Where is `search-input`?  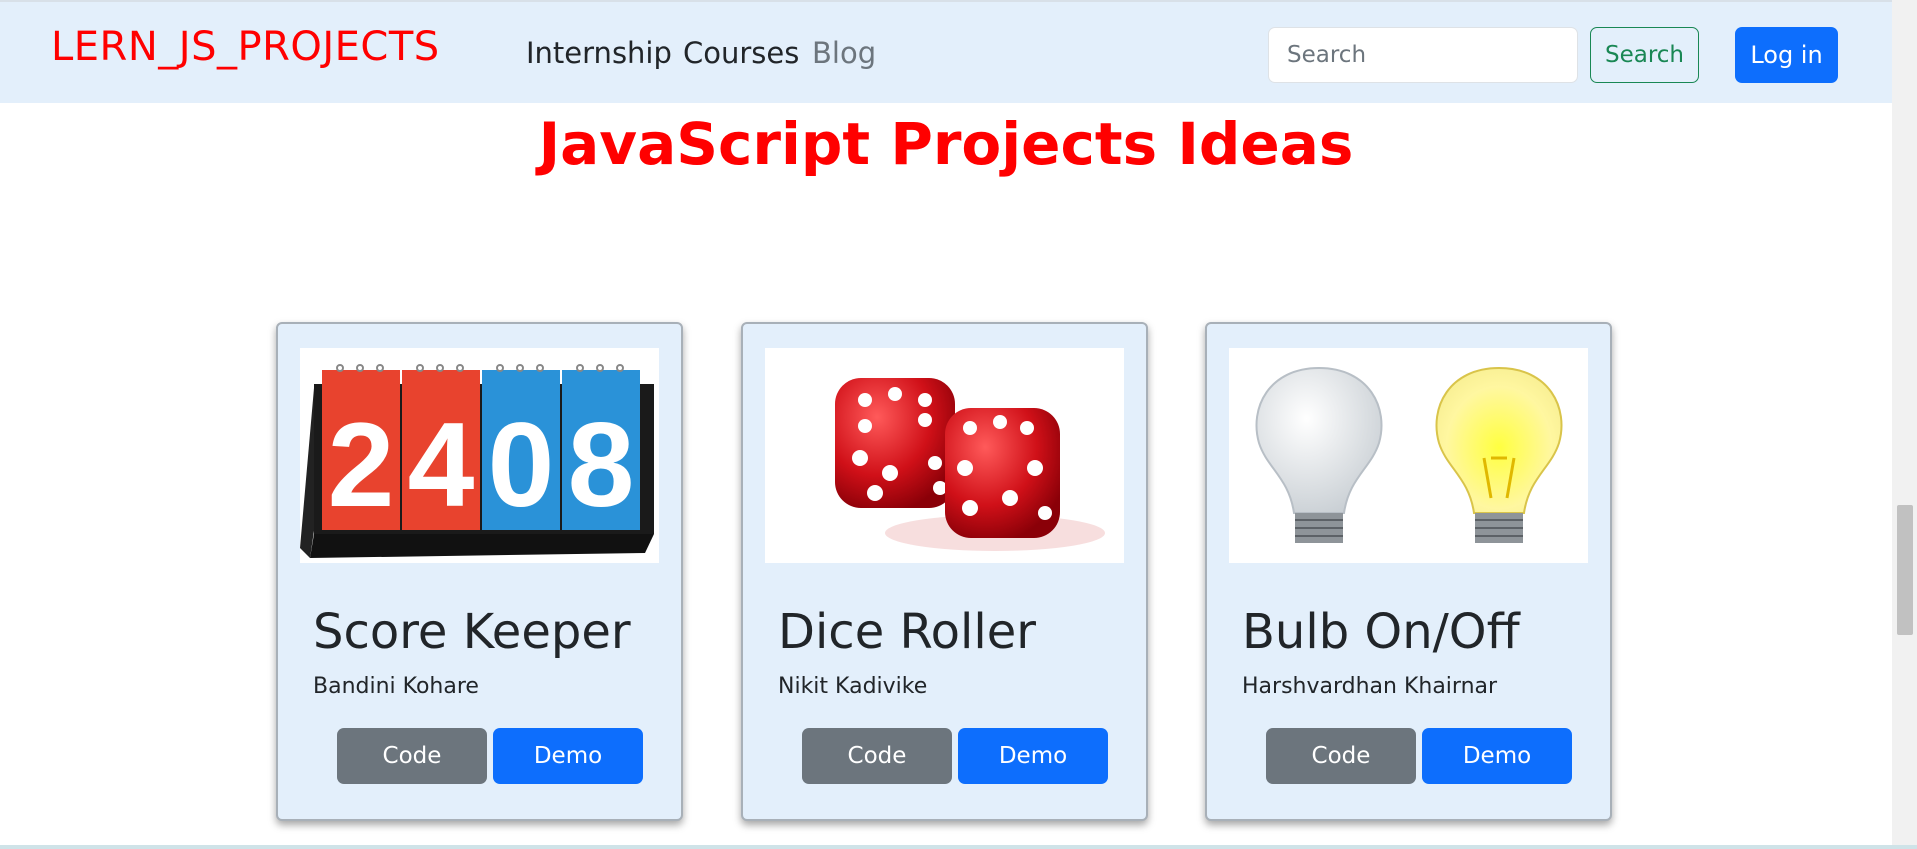
search-input is located at coordinates (1423, 55).